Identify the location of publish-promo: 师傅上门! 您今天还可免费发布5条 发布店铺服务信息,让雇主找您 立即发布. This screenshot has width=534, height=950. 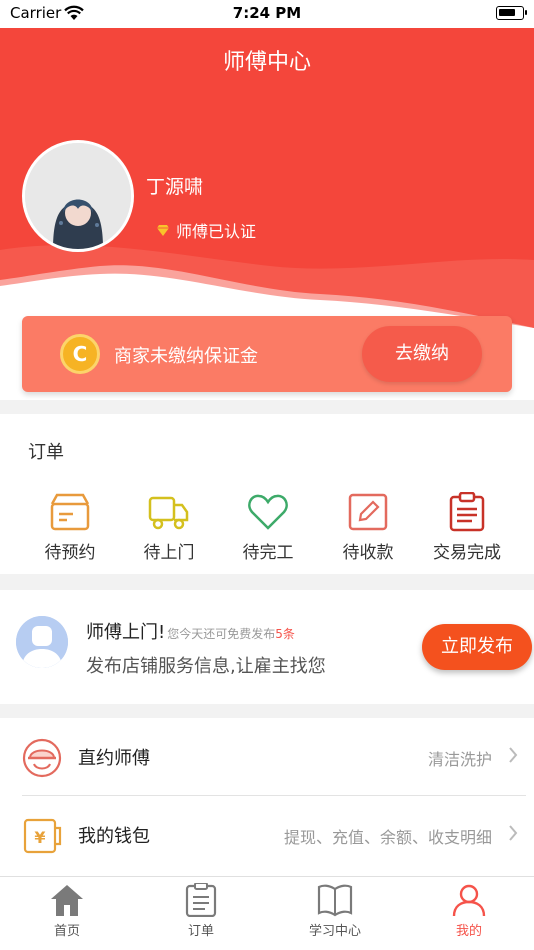
(267, 647).